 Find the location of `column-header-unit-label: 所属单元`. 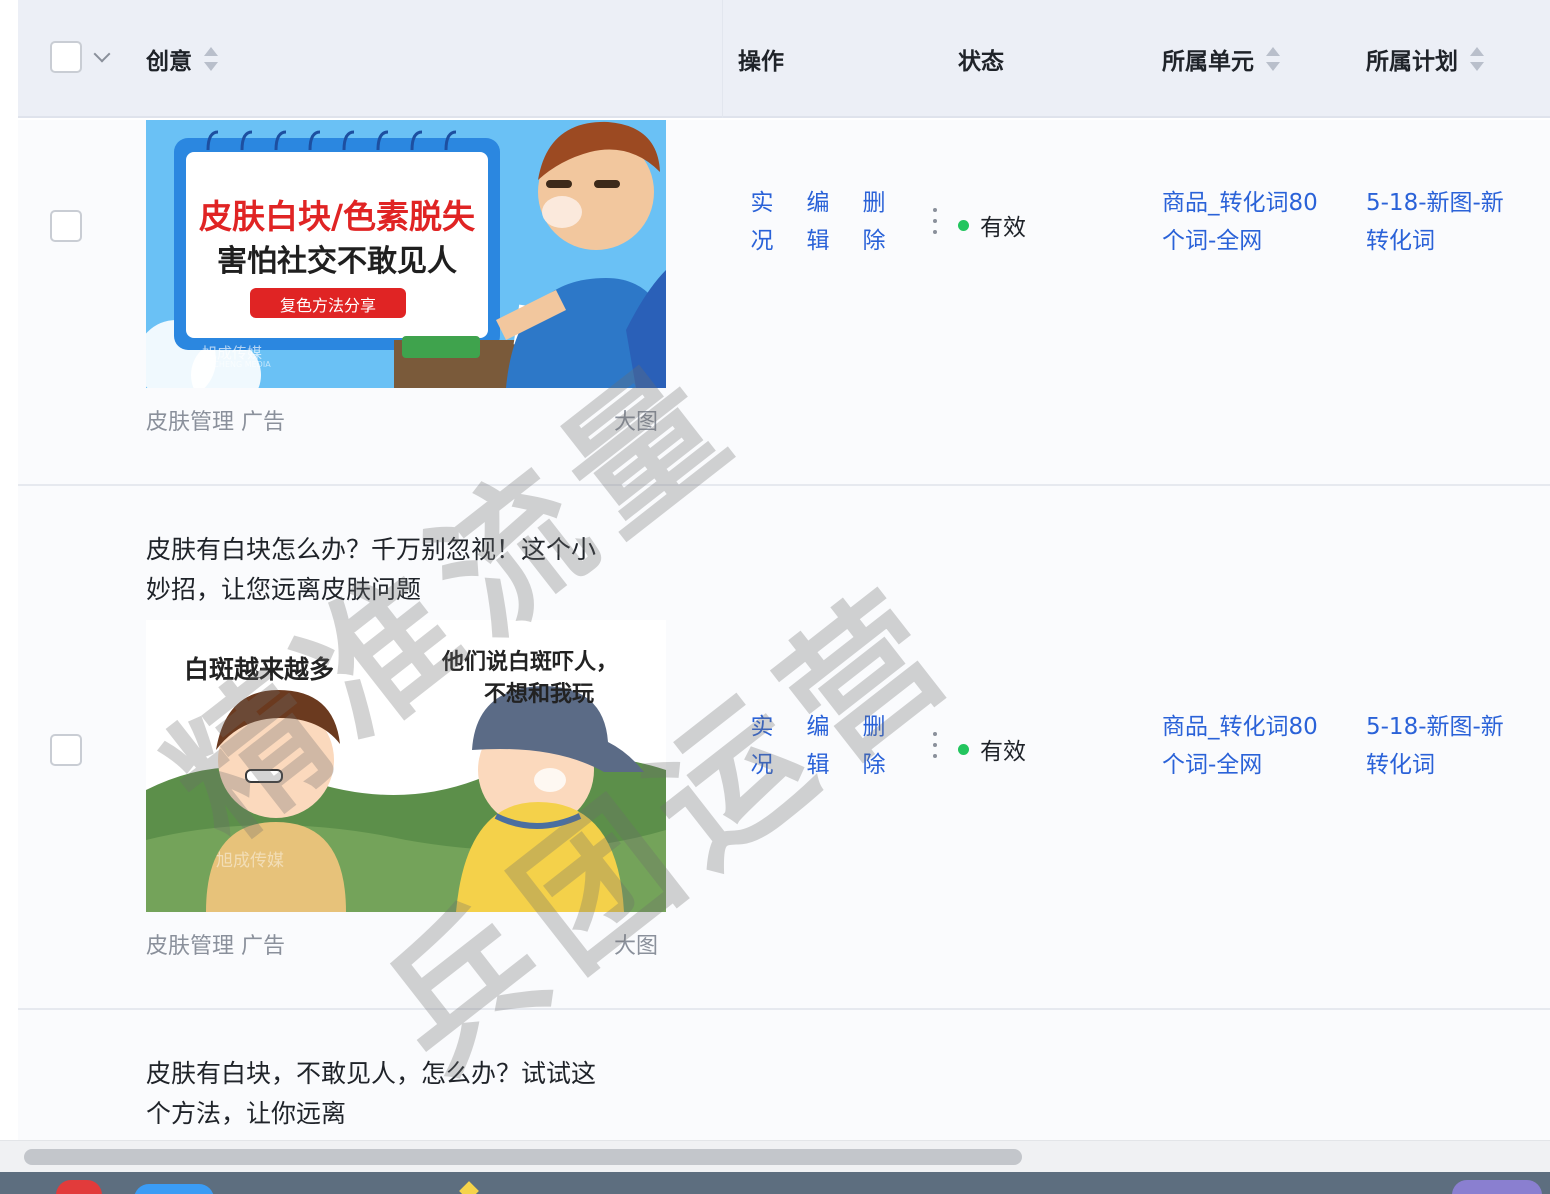

column-header-unit-label: 所属单元 is located at coordinates (1208, 62).